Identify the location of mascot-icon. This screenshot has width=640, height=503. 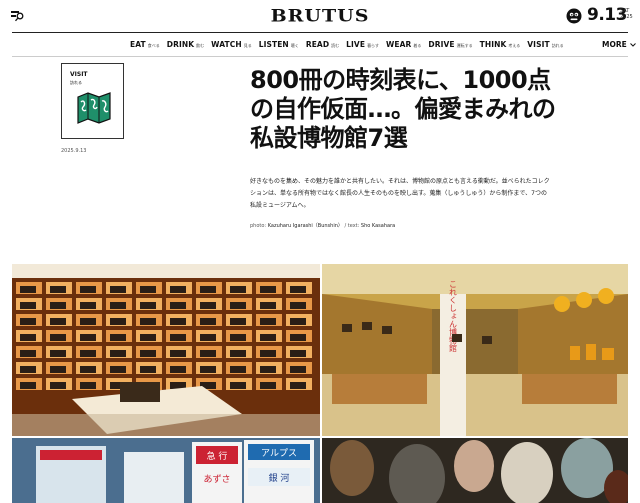
(574, 16).